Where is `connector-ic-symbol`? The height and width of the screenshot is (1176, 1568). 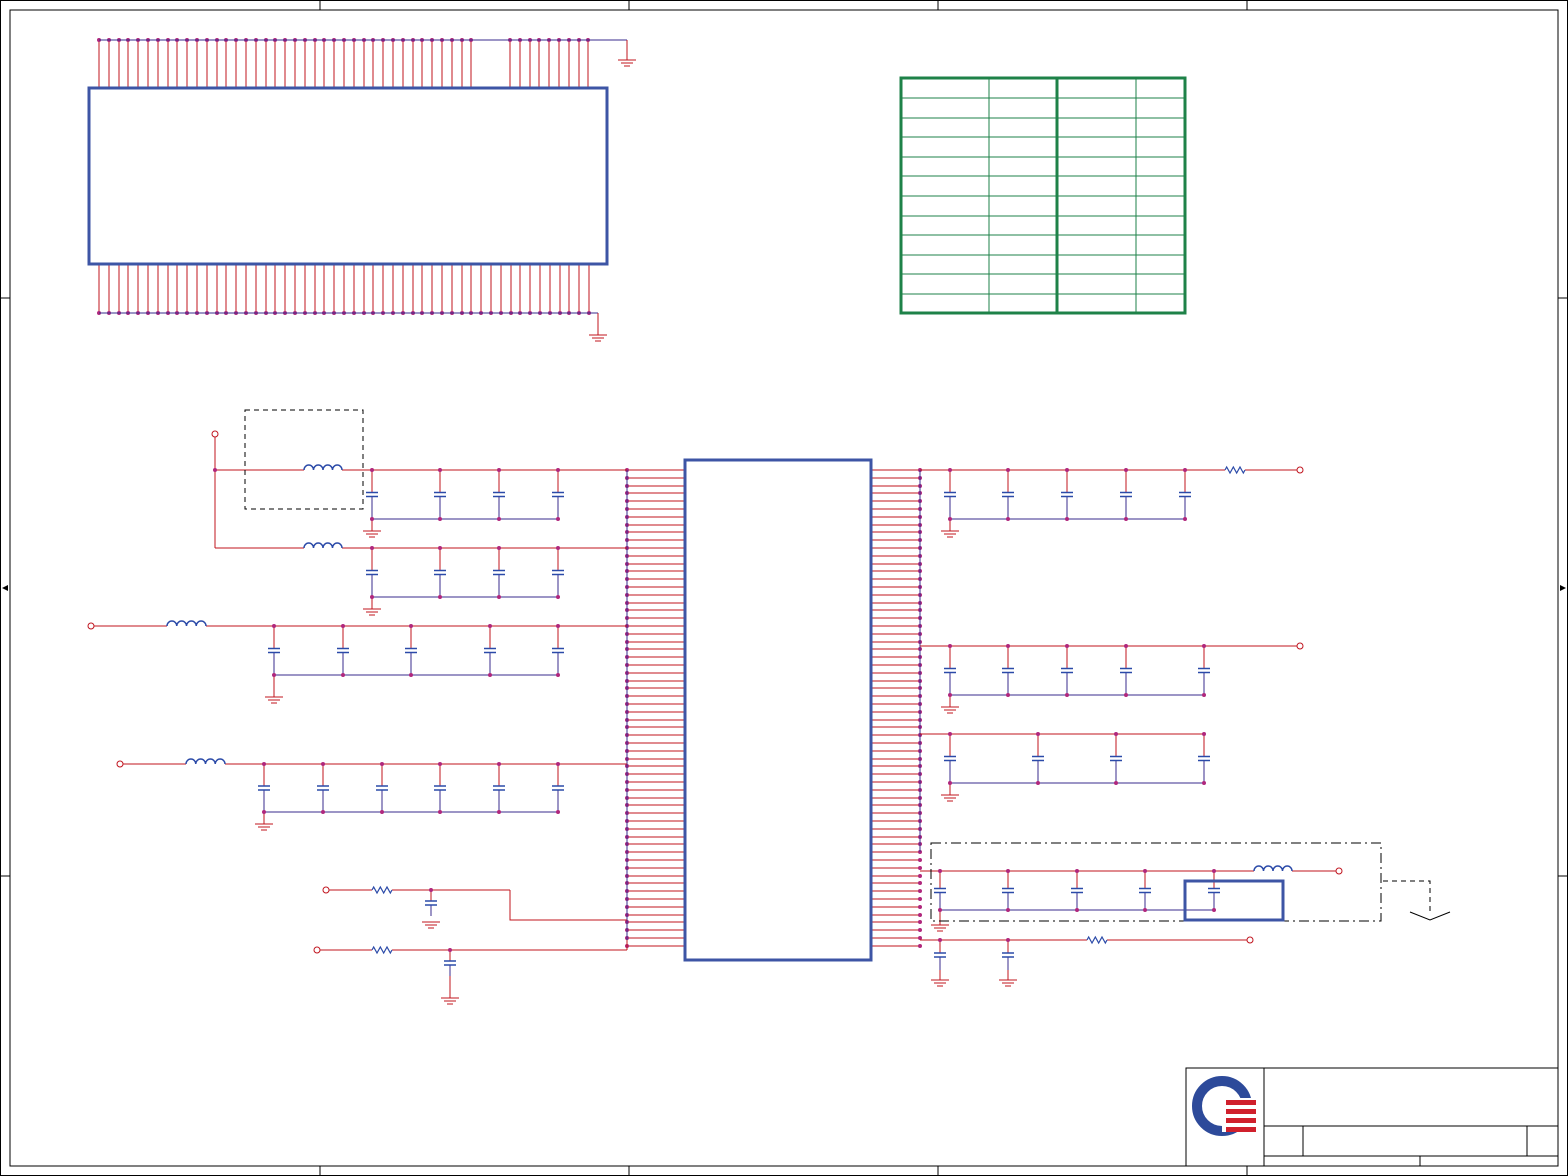
connector-ic-symbol is located at coordinates (348, 176).